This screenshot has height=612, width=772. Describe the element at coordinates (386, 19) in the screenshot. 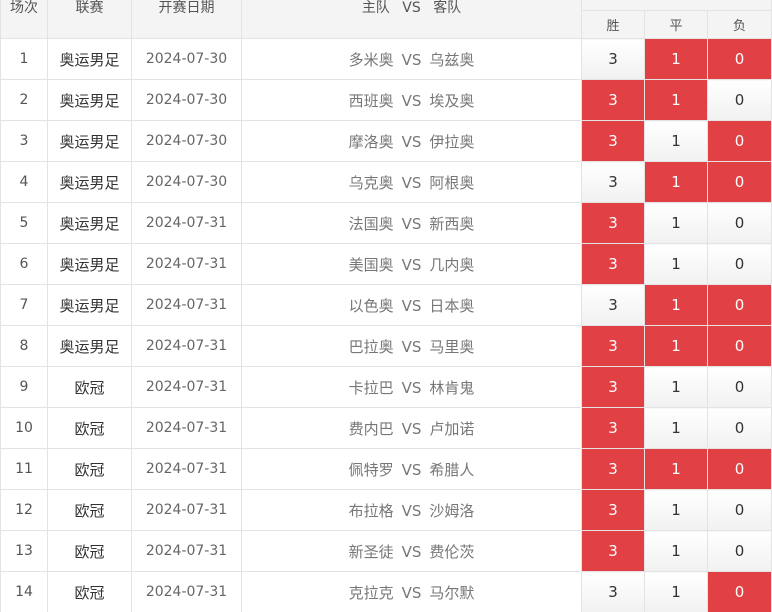

I see `table-header: 场次 联赛 开赛日期 主队 VS 客队 胜 平 负` at that location.